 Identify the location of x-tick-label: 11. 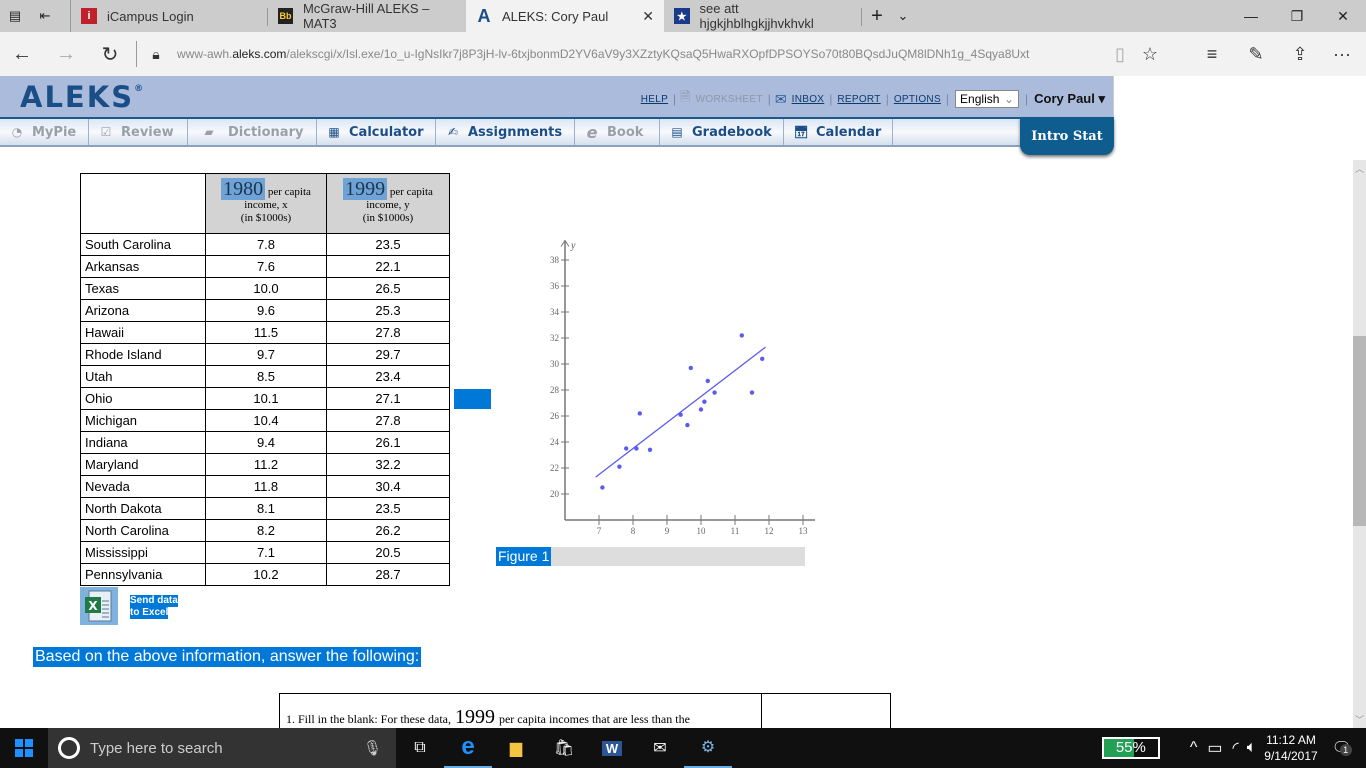
(735, 531).